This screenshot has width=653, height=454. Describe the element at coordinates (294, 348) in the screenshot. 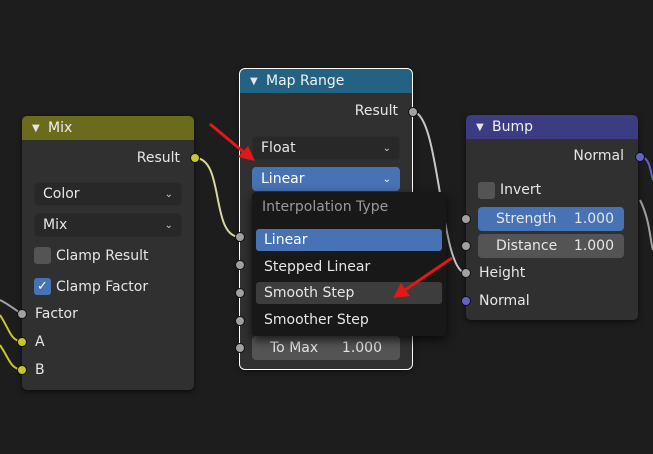

I see `to-max-label: To Max` at that location.